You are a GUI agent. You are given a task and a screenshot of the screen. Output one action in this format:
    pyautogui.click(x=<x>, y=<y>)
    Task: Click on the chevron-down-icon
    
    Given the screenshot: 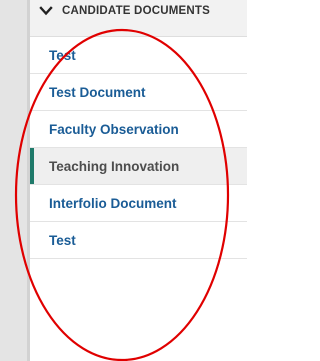 What is the action you would take?
    pyautogui.click(x=46, y=11)
    